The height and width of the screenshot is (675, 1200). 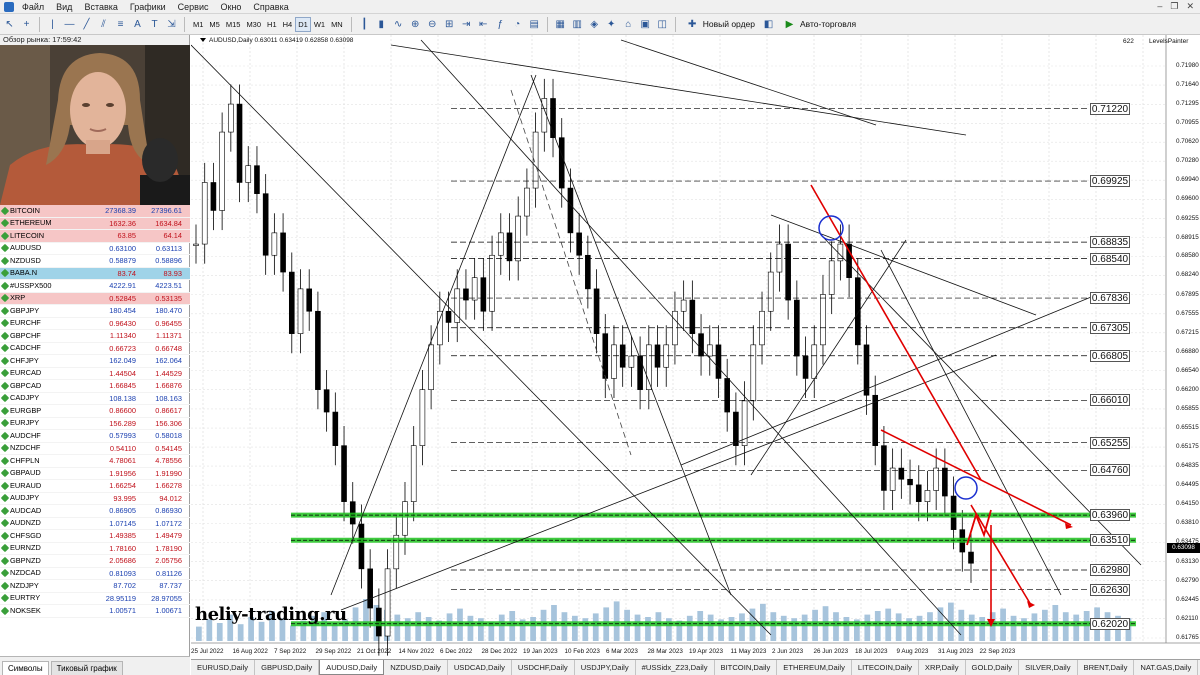 I want to click on quote-row: CHFPLN 4.78061 4.78556, so click(x=95, y=461).